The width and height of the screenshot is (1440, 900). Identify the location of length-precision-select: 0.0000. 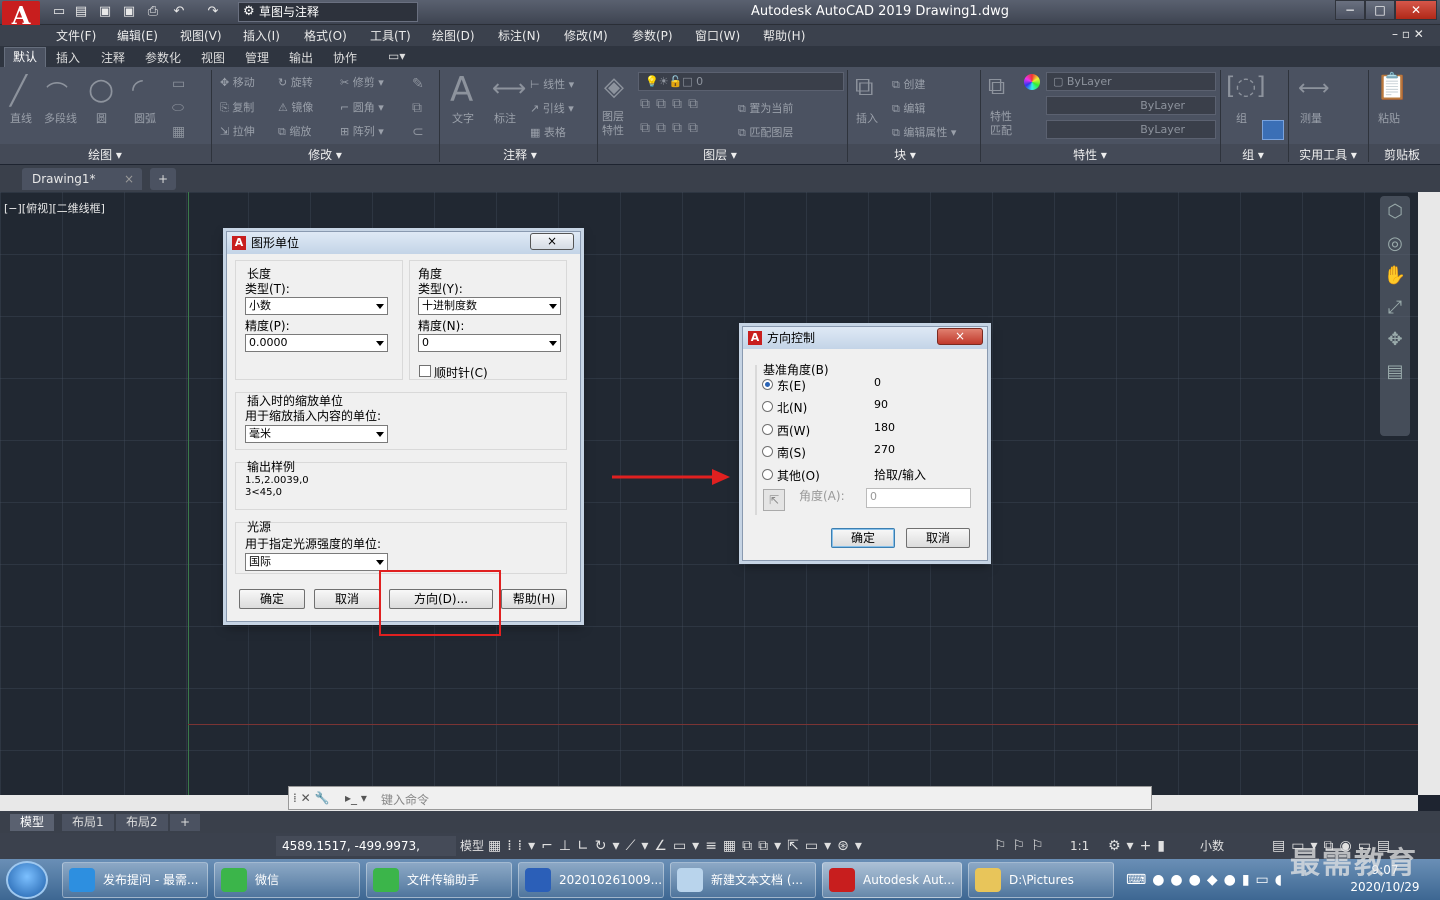
(316, 343).